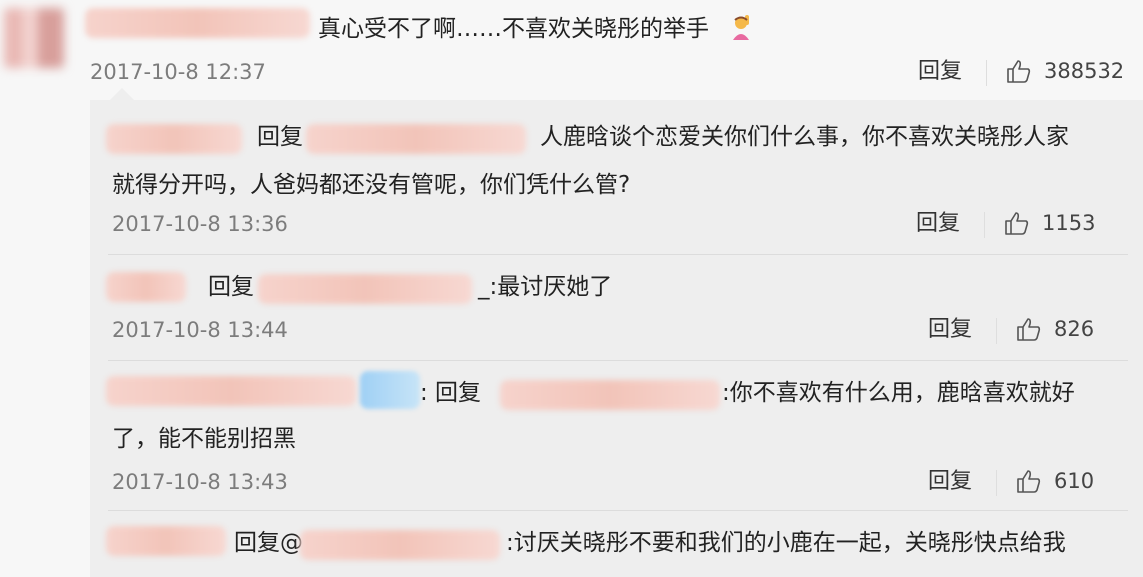 The image size is (1143, 577). What do you see at coordinates (200, 482) in the screenshot?
I see `reply-timestamp: 2017-10-8 13:43` at bounding box center [200, 482].